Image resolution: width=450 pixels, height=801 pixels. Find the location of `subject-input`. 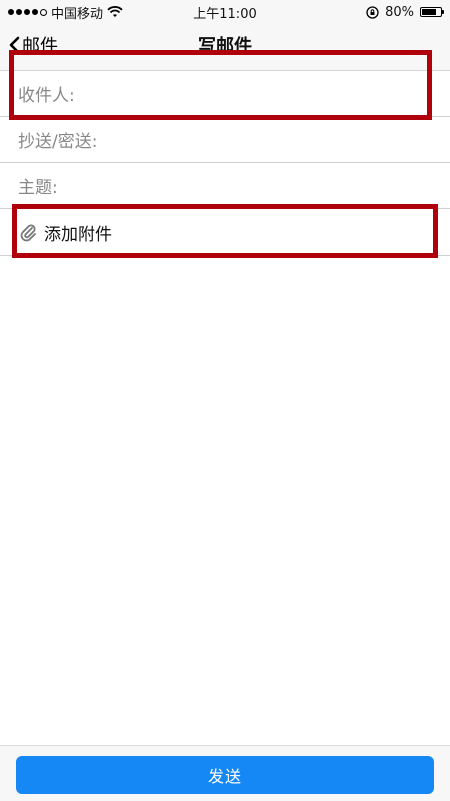

subject-input is located at coordinates (255, 185).